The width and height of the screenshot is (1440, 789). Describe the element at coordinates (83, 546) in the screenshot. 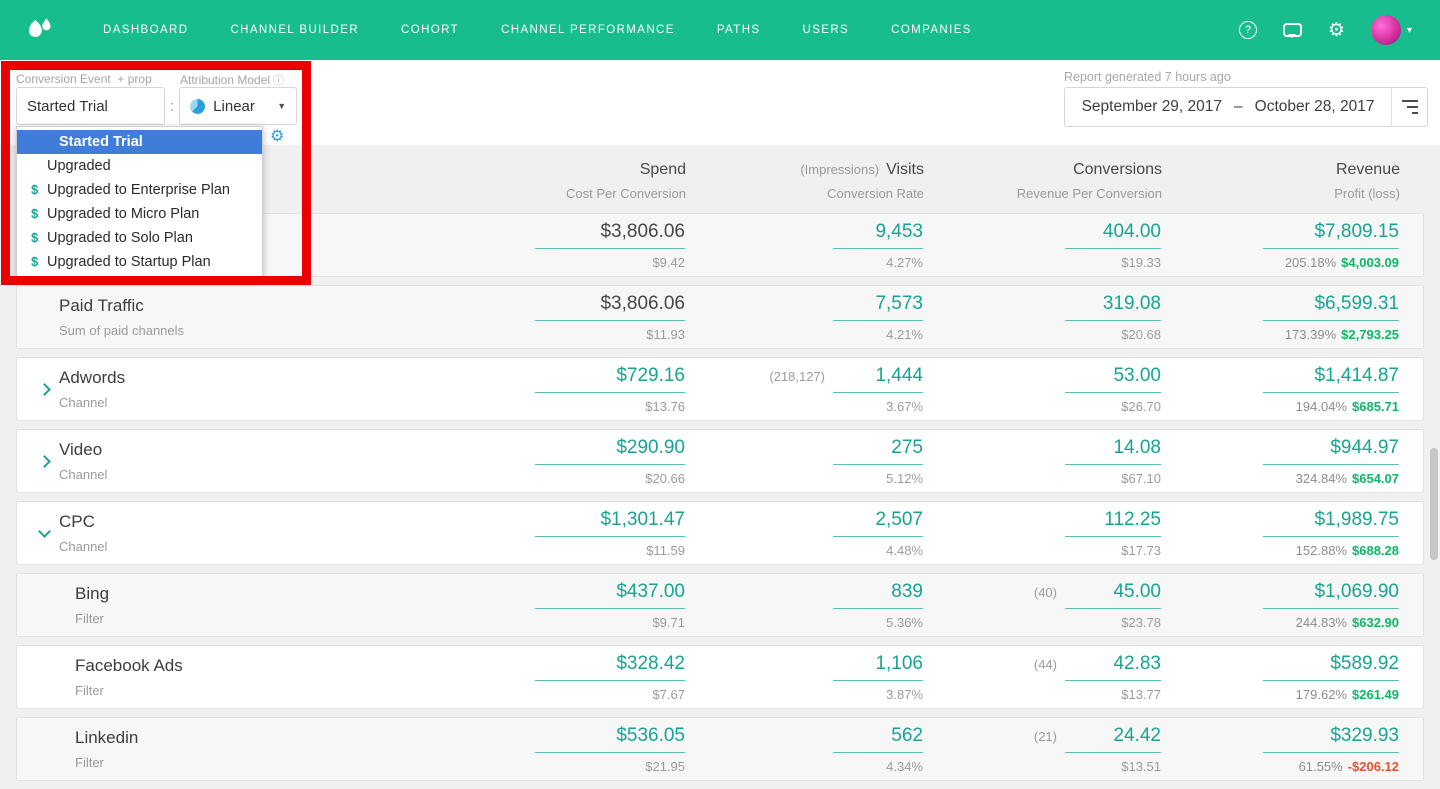

I see `row-subtitle: Channel` at that location.